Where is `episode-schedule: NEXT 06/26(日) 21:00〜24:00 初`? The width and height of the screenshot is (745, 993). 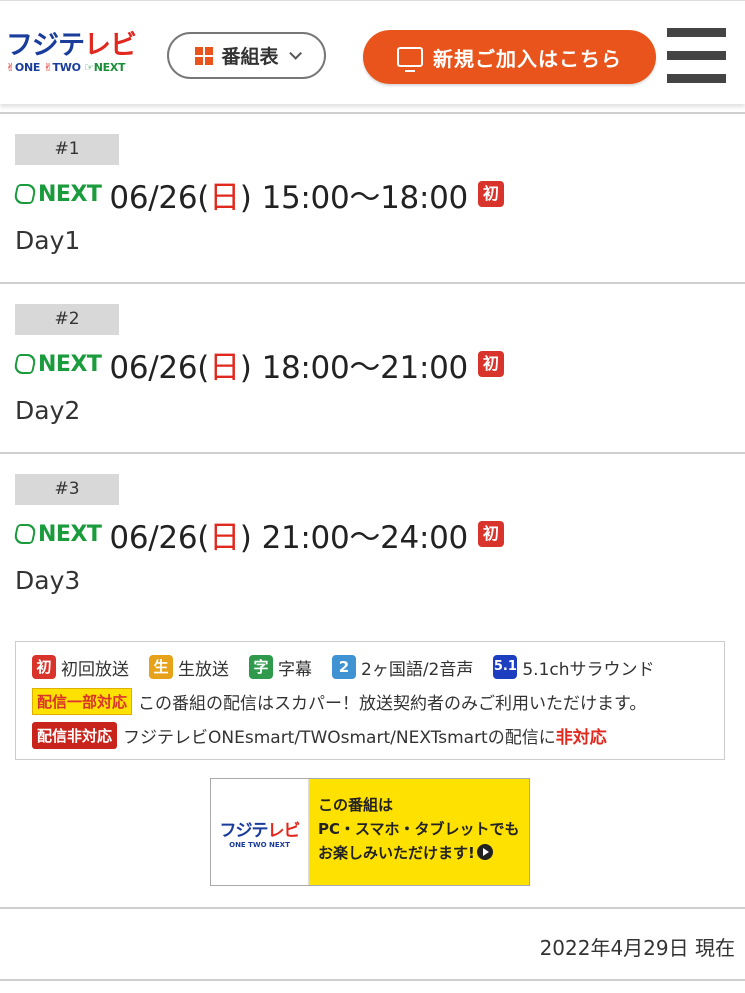 episode-schedule: NEXT 06/26(日) 21:00〜24:00 初 is located at coordinates (258, 535).